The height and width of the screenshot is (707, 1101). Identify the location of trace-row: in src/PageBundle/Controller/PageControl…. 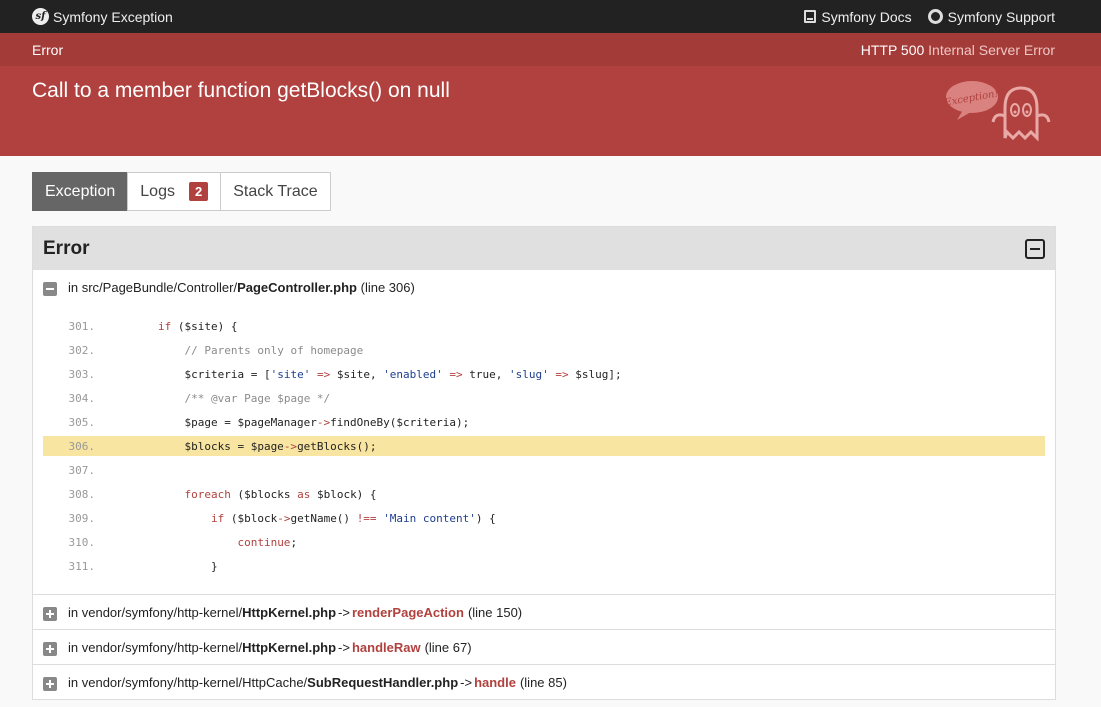
(544, 287).